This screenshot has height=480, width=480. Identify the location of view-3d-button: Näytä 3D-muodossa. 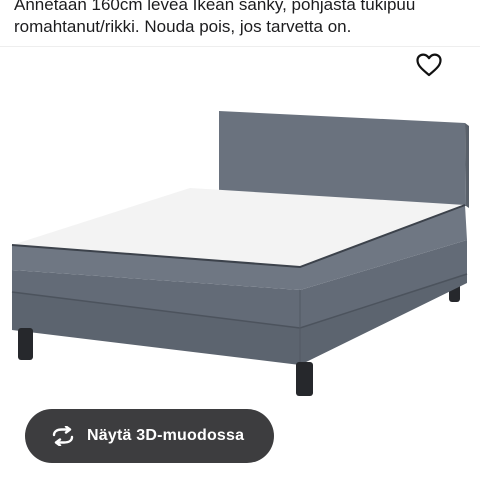
(149, 436).